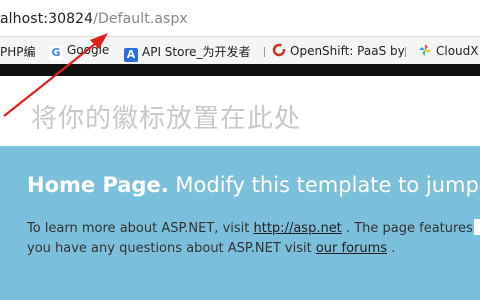 The height and width of the screenshot is (300, 480). What do you see at coordinates (166, 116) in the screenshot?
I see `site-logo-placeholder: 将你的徽标放置在此处` at bounding box center [166, 116].